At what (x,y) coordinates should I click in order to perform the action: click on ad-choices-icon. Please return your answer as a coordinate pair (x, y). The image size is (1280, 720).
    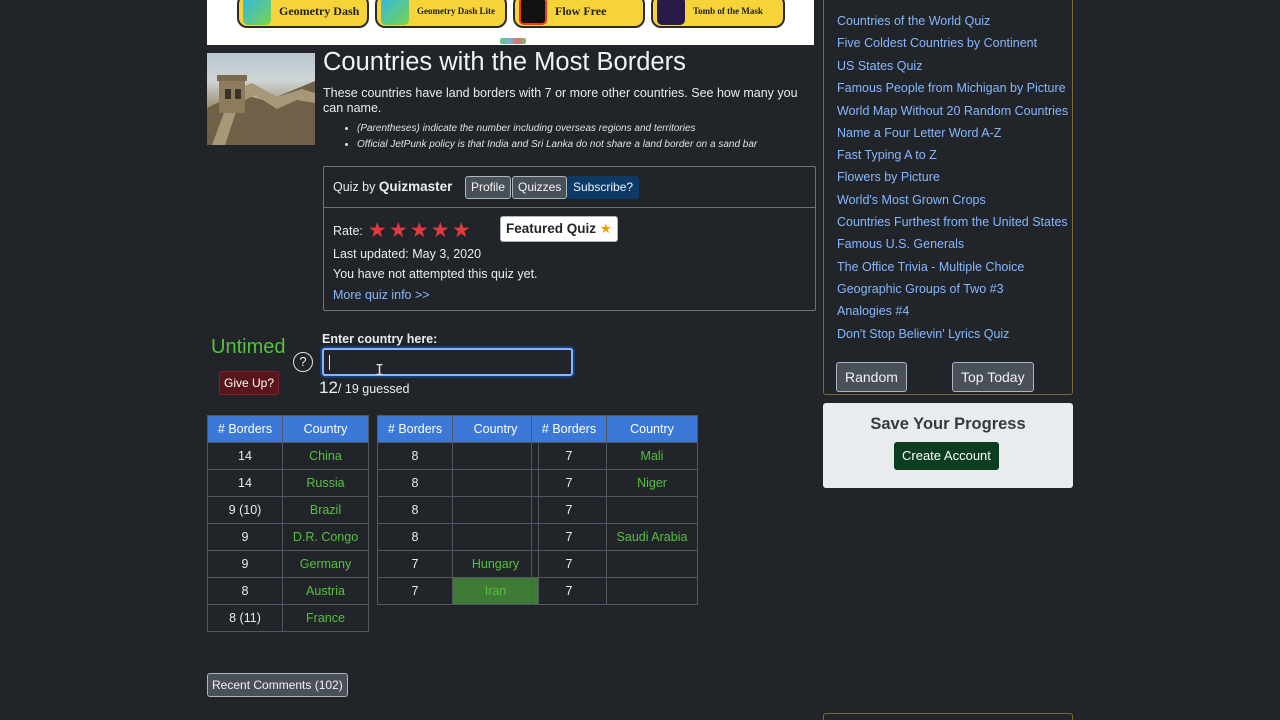
    Looking at the image, I should click on (513, 41).